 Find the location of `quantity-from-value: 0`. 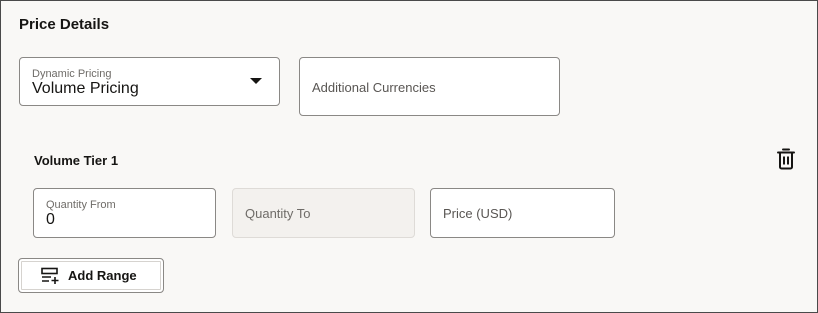

quantity-from-value: 0 is located at coordinates (50, 219).